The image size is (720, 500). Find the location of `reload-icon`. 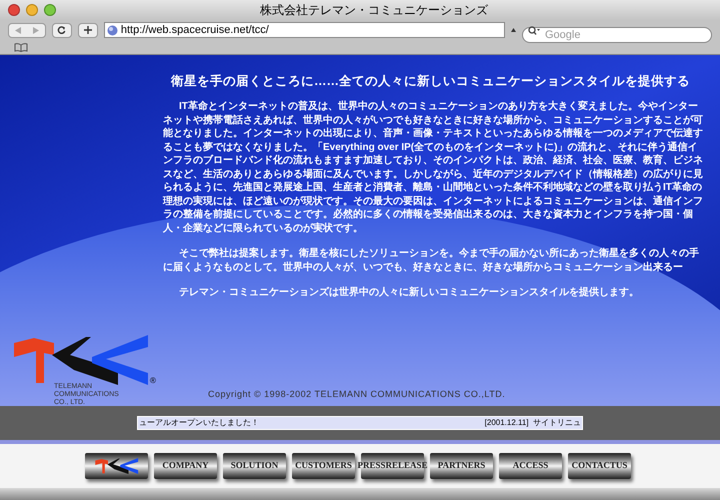

reload-icon is located at coordinates (61, 30).